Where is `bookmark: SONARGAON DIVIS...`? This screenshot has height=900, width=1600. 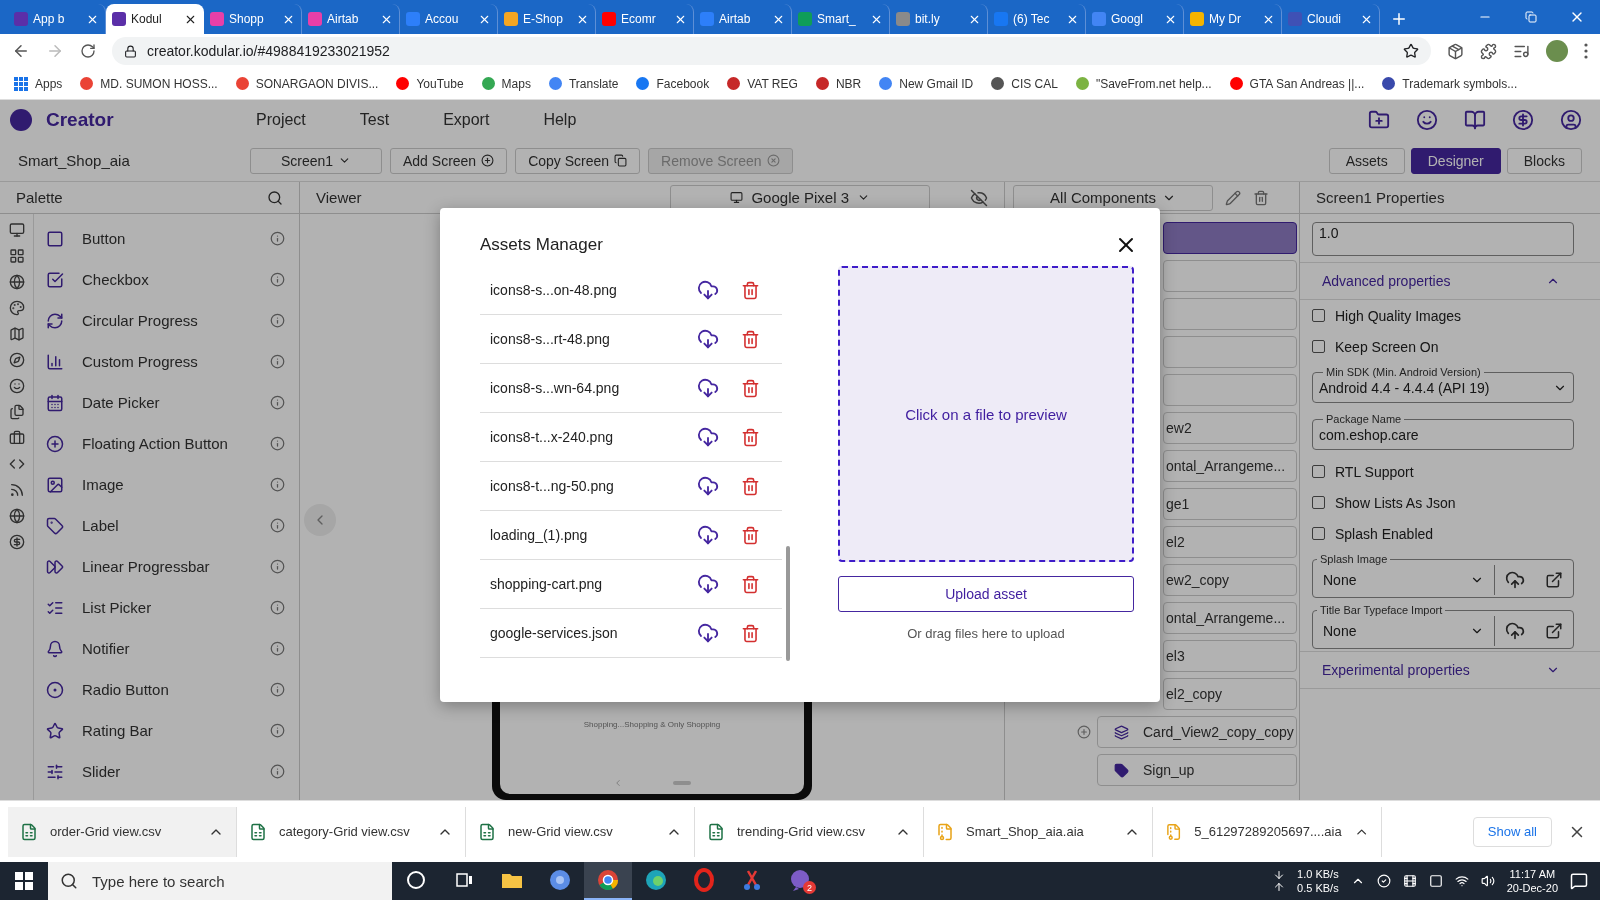 bookmark: SONARGAON DIVIS... is located at coordinates (307, 83).